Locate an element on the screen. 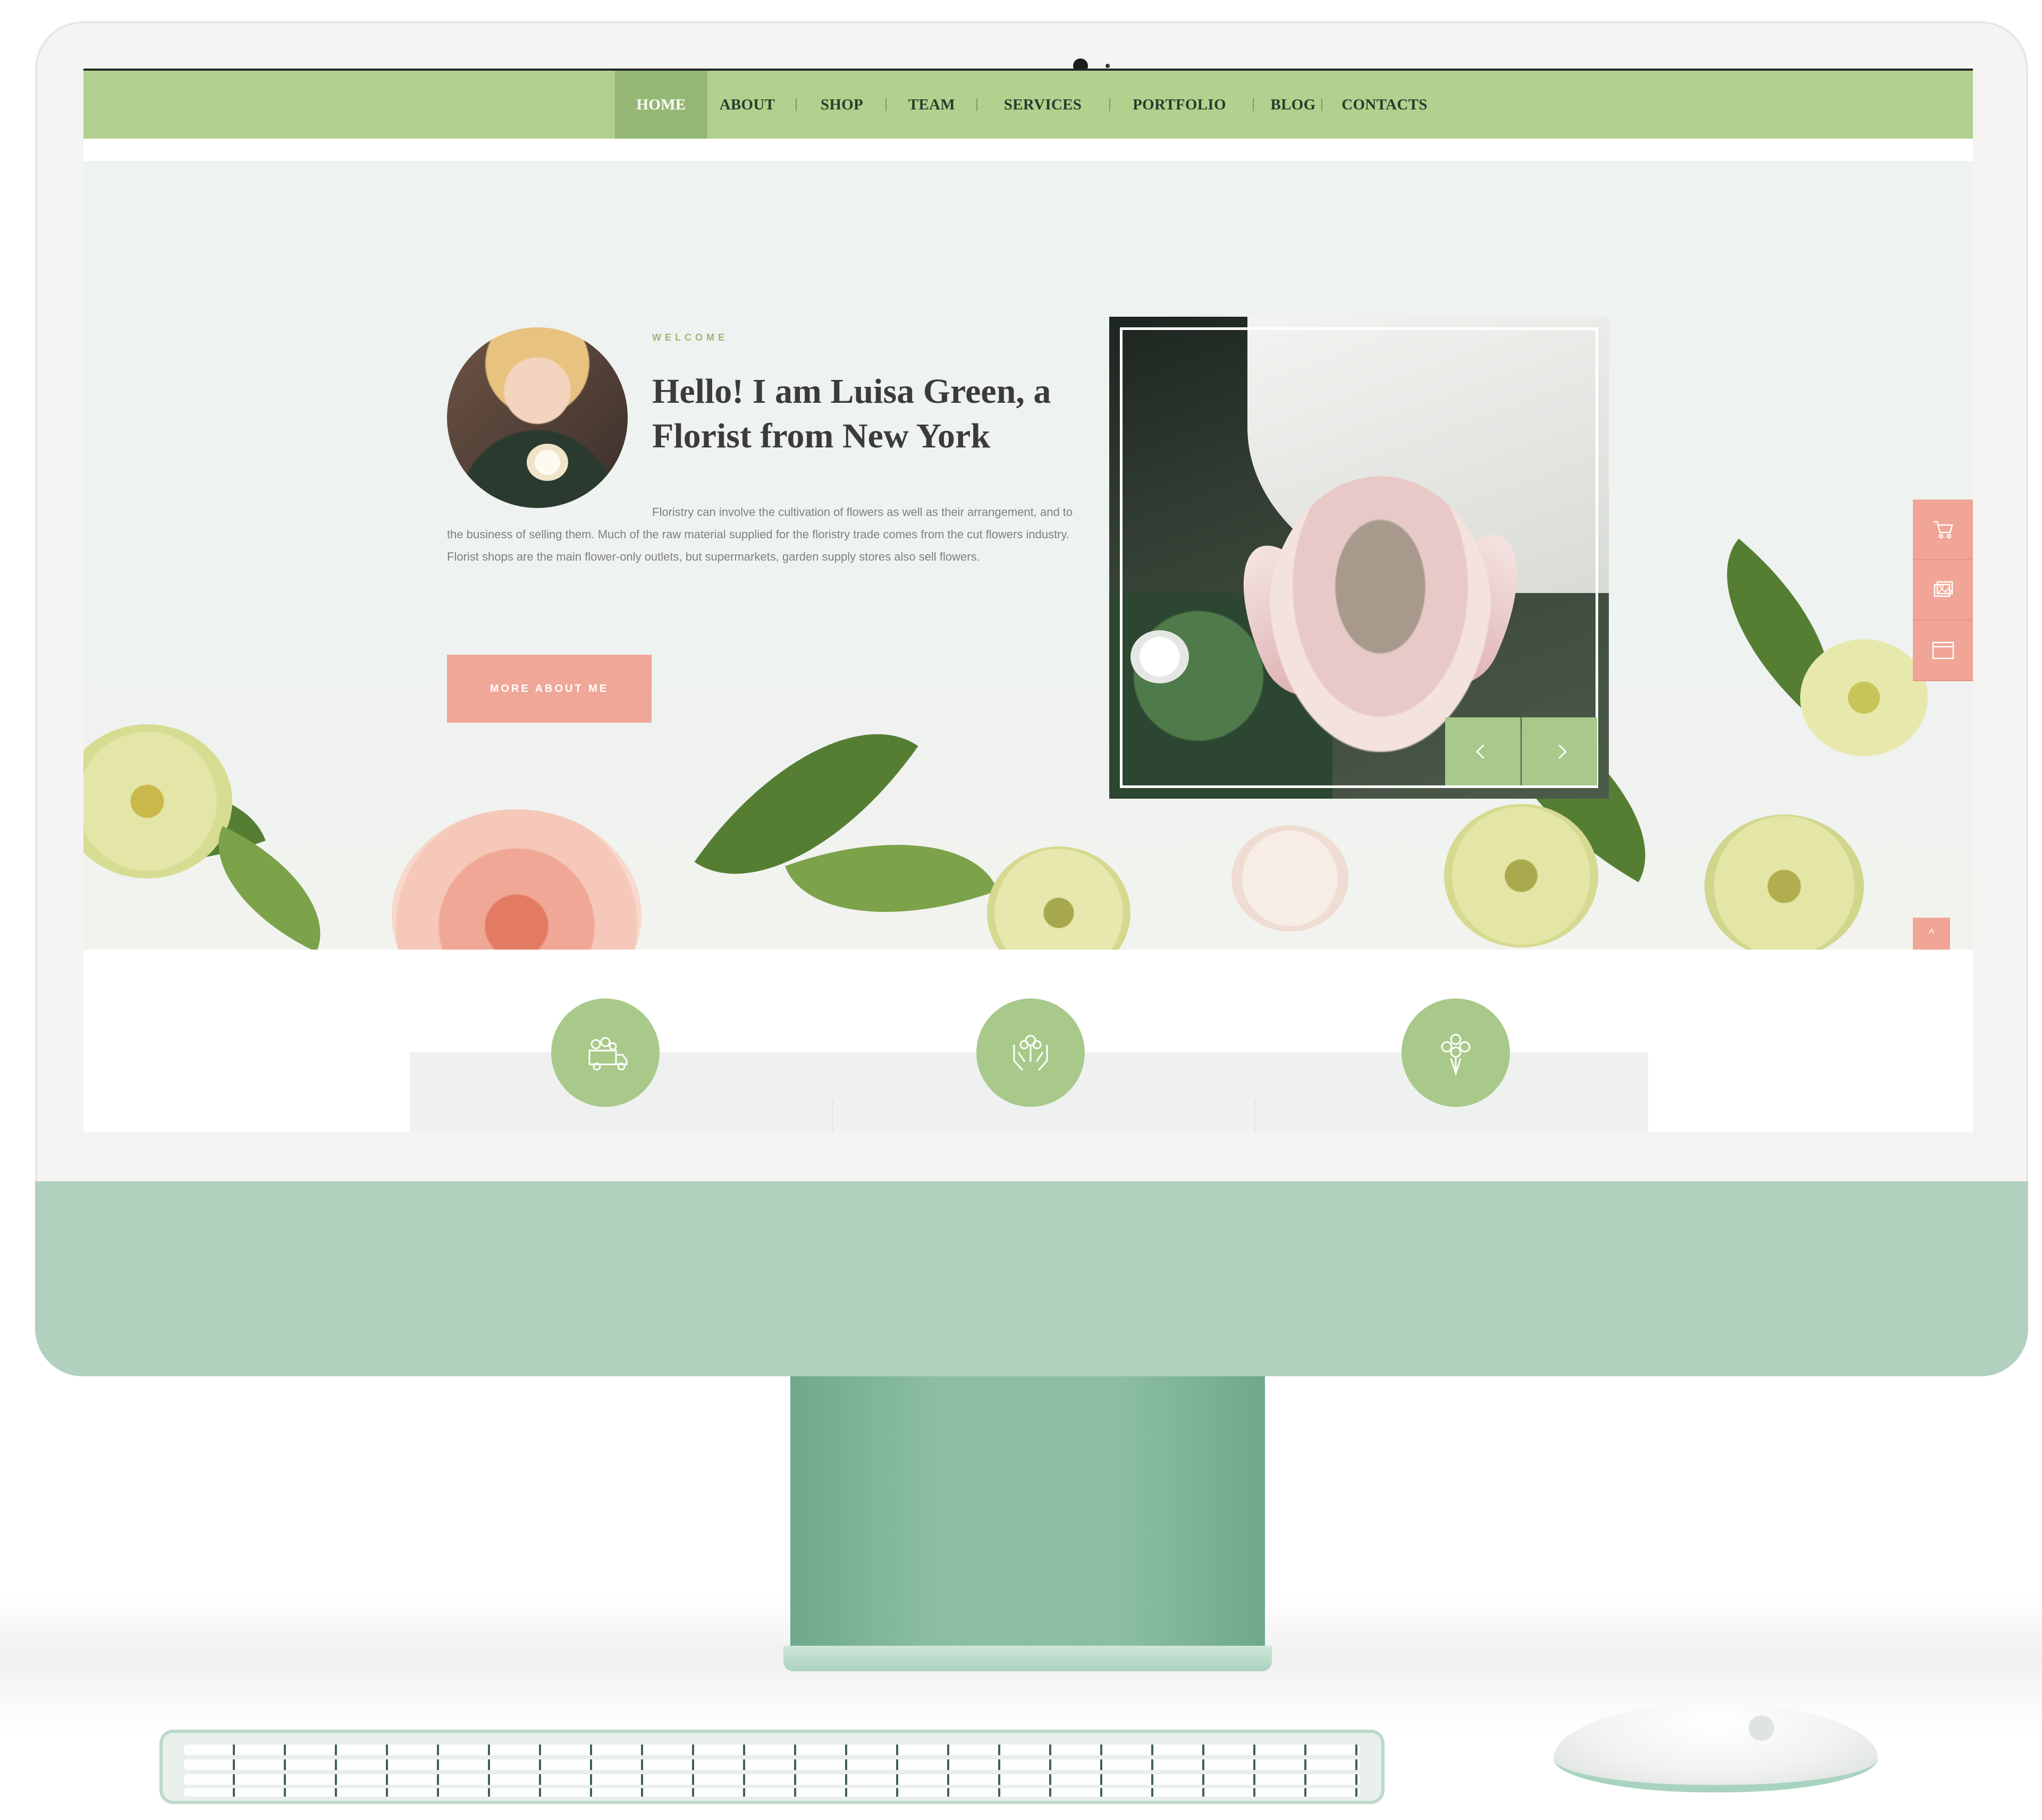  side-gallery-button is located at coordinates (1943, 590).